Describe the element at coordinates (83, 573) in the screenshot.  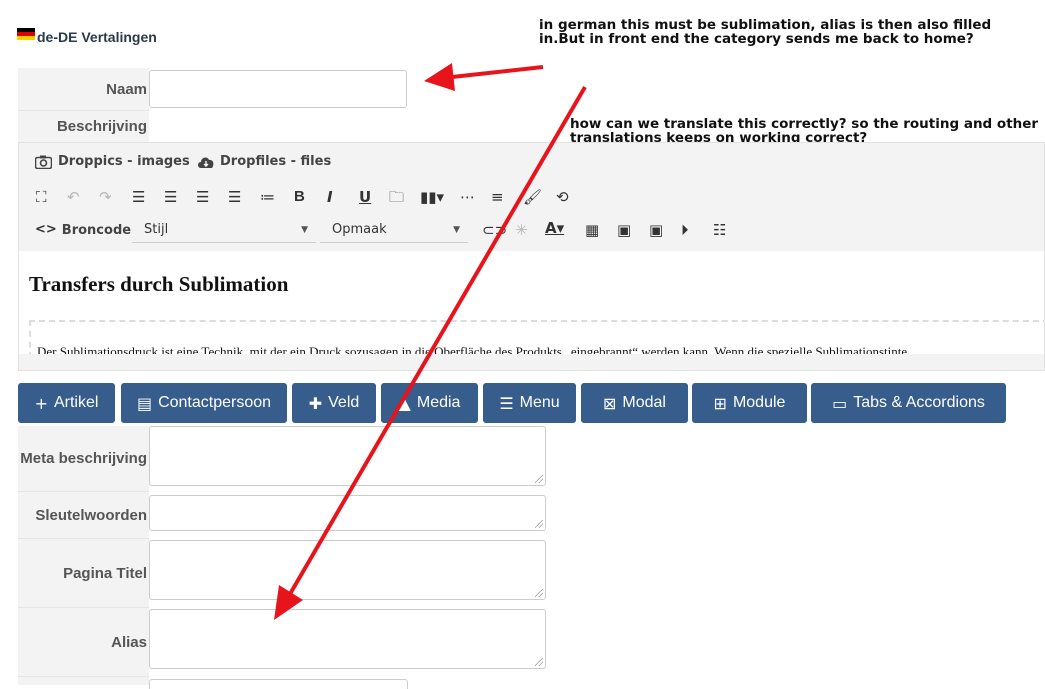
I see `pagina-titel-label: Pagina Titel` at that location.